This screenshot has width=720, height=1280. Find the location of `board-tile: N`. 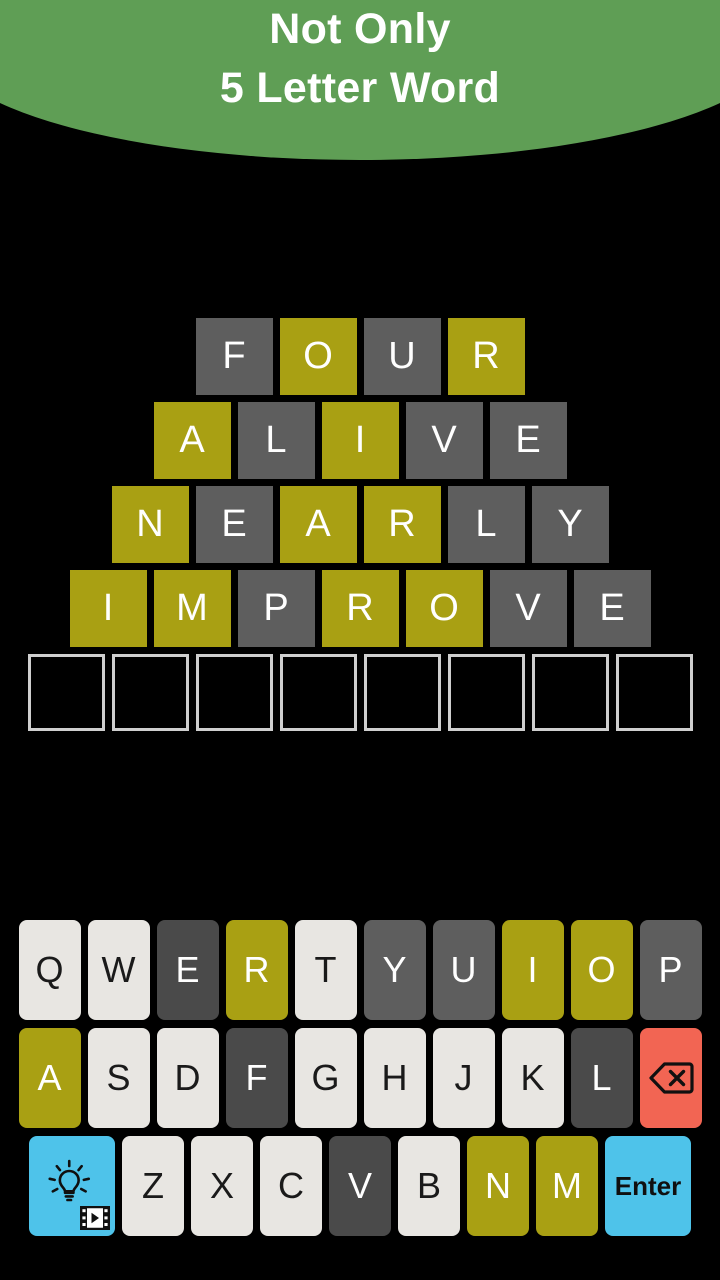

board-tile: N is located at coordinates (150, 524).